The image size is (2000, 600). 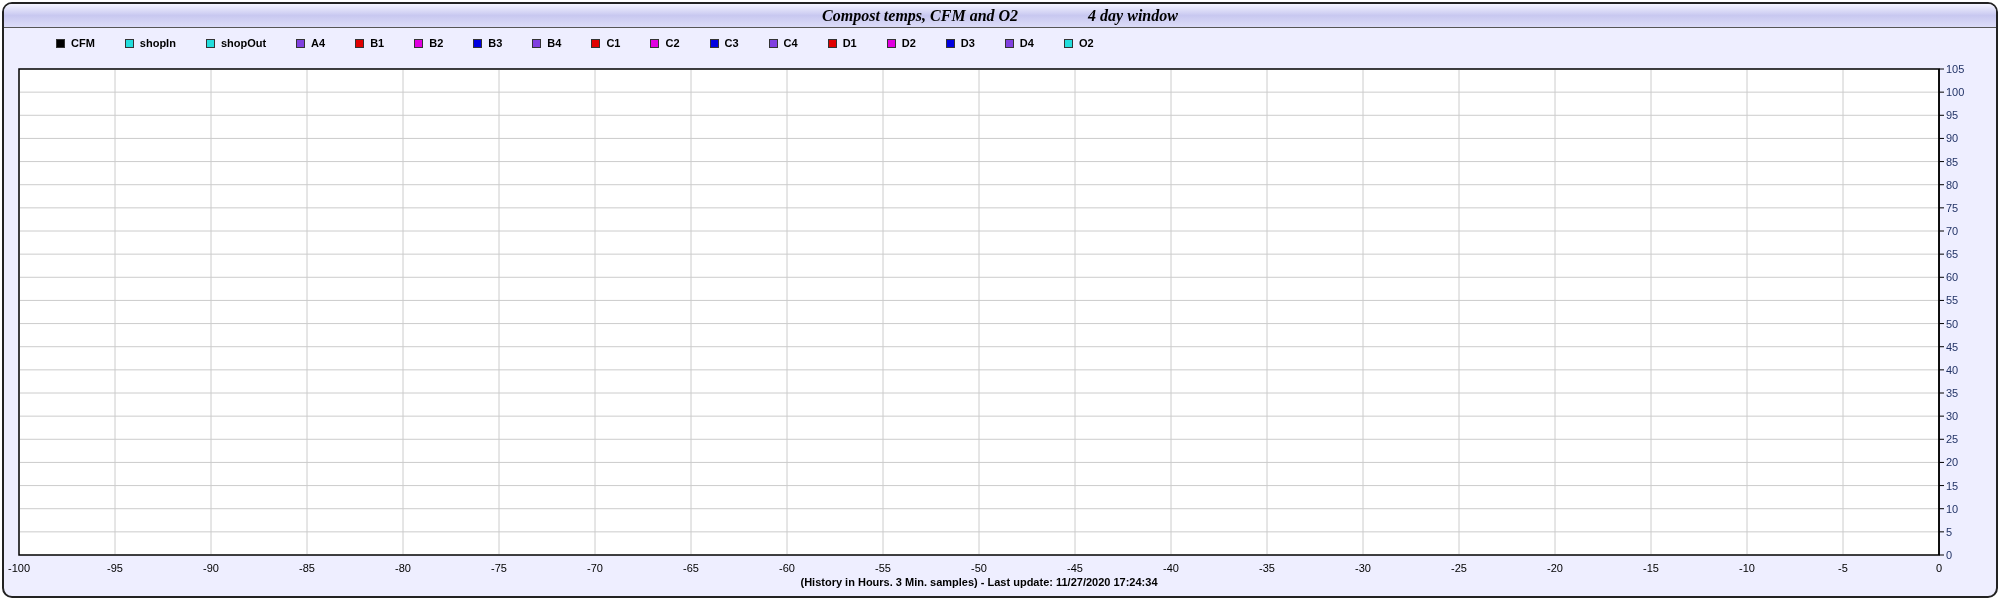 I want to click on x-tick-label: -90, so click(x=211, y=568).